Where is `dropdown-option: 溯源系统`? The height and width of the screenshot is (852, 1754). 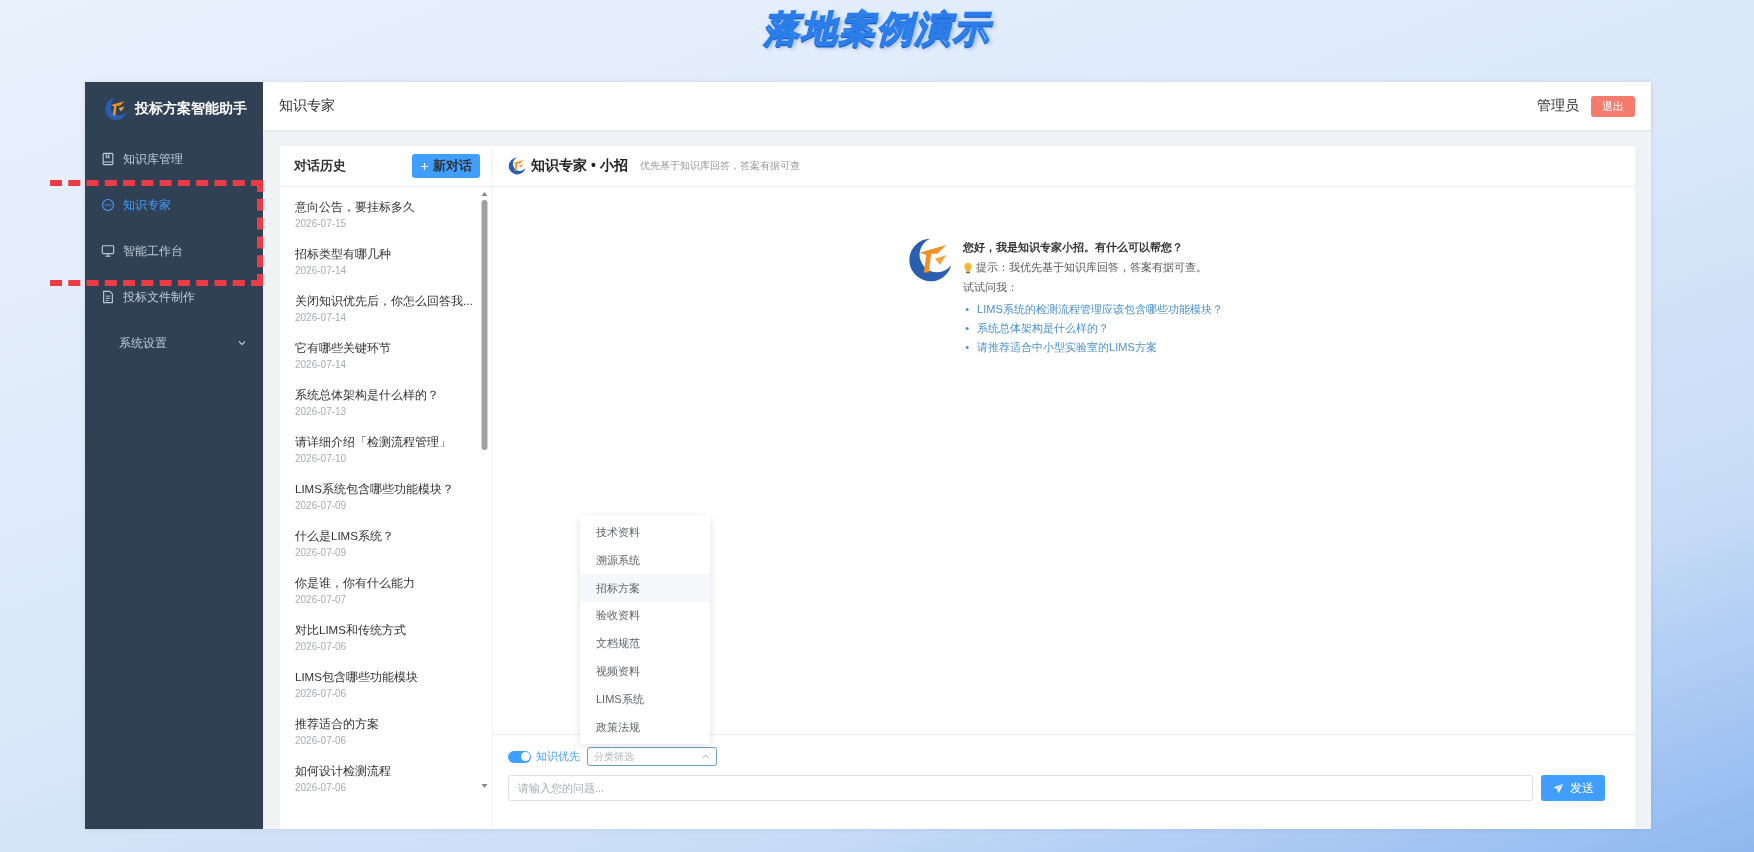
dropdown-option: 溯源系统 is located at coordinates (645, 560).